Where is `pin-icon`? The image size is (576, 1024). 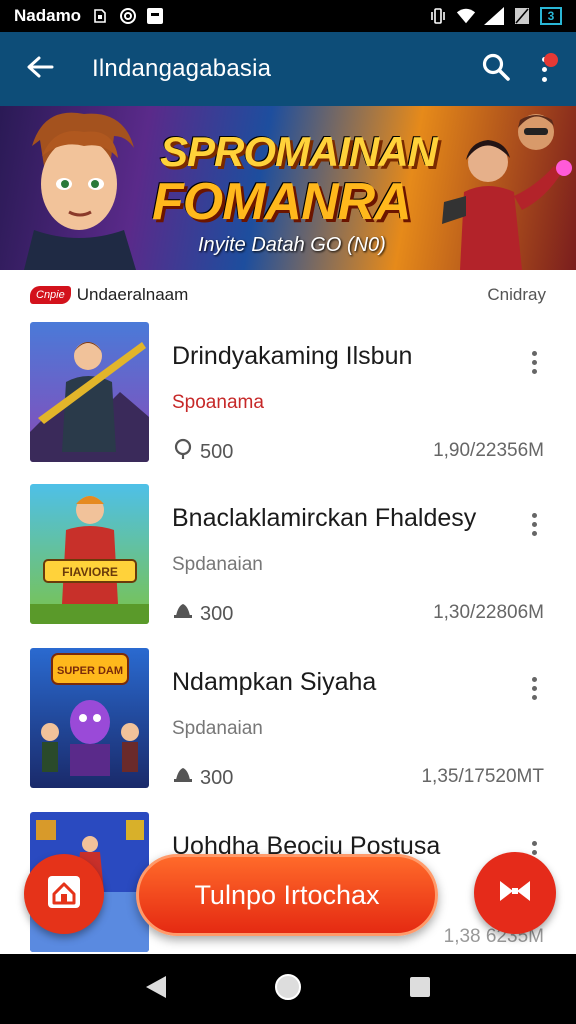
pin-icon is located at coordinates (183, 452).